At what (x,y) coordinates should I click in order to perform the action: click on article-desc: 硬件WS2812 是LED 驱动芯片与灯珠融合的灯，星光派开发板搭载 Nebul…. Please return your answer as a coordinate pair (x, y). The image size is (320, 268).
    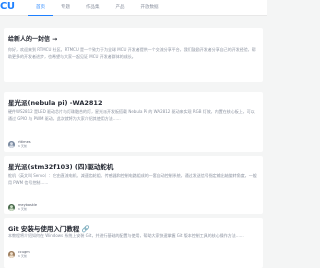
    Looking at the image, I should click on (131, 115).